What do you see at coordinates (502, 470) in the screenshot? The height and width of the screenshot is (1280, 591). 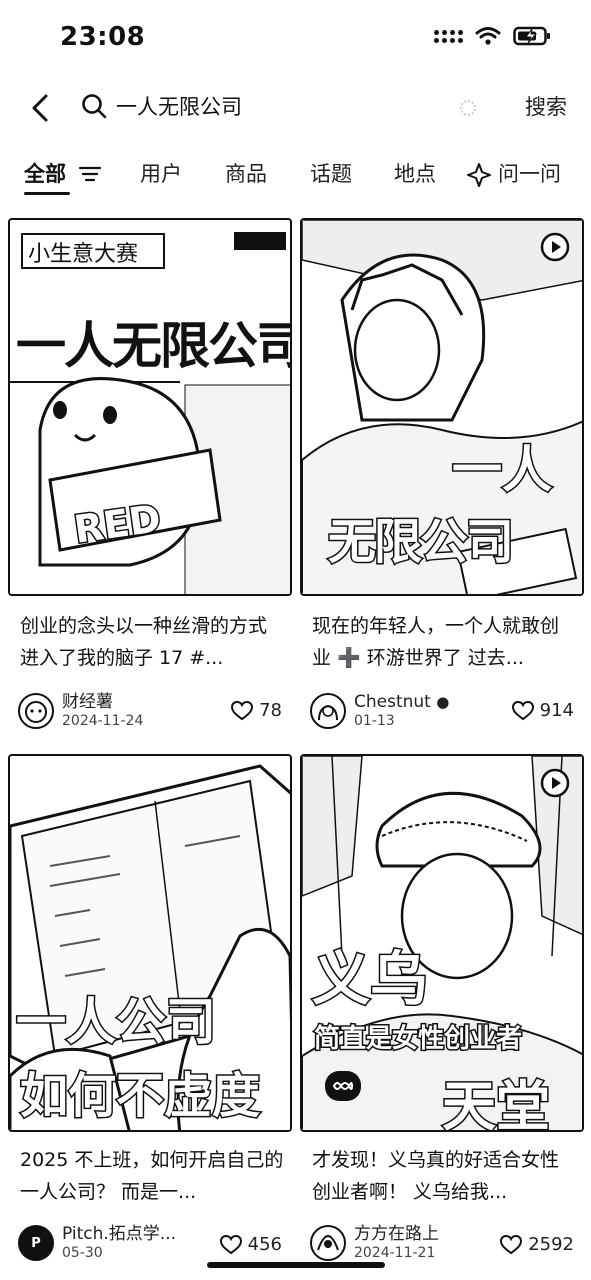 I see `cover-headline-line1: 一人` at bounding box center [502, 470].